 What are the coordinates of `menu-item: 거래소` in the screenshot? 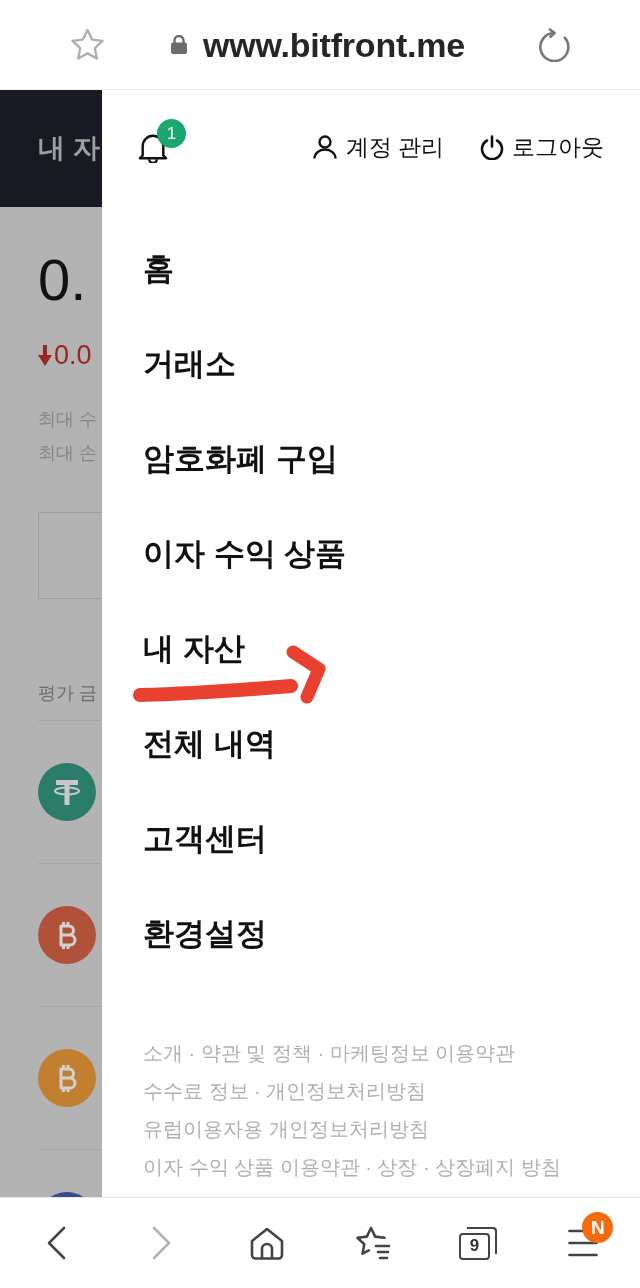 It's located at (189, 363).